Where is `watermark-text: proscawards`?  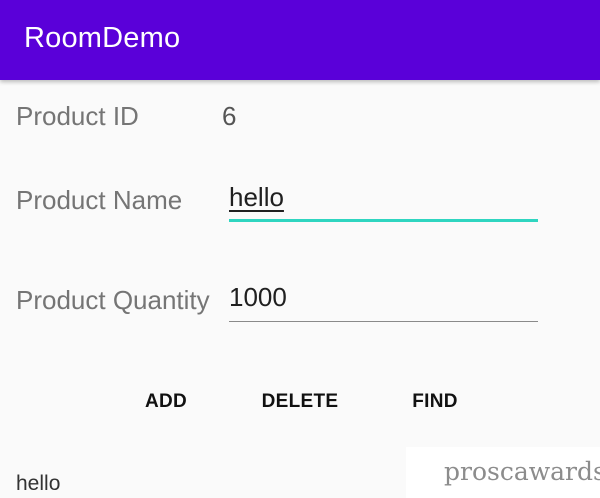 watermark-text: proscawards is located at coordinates (522, 471).